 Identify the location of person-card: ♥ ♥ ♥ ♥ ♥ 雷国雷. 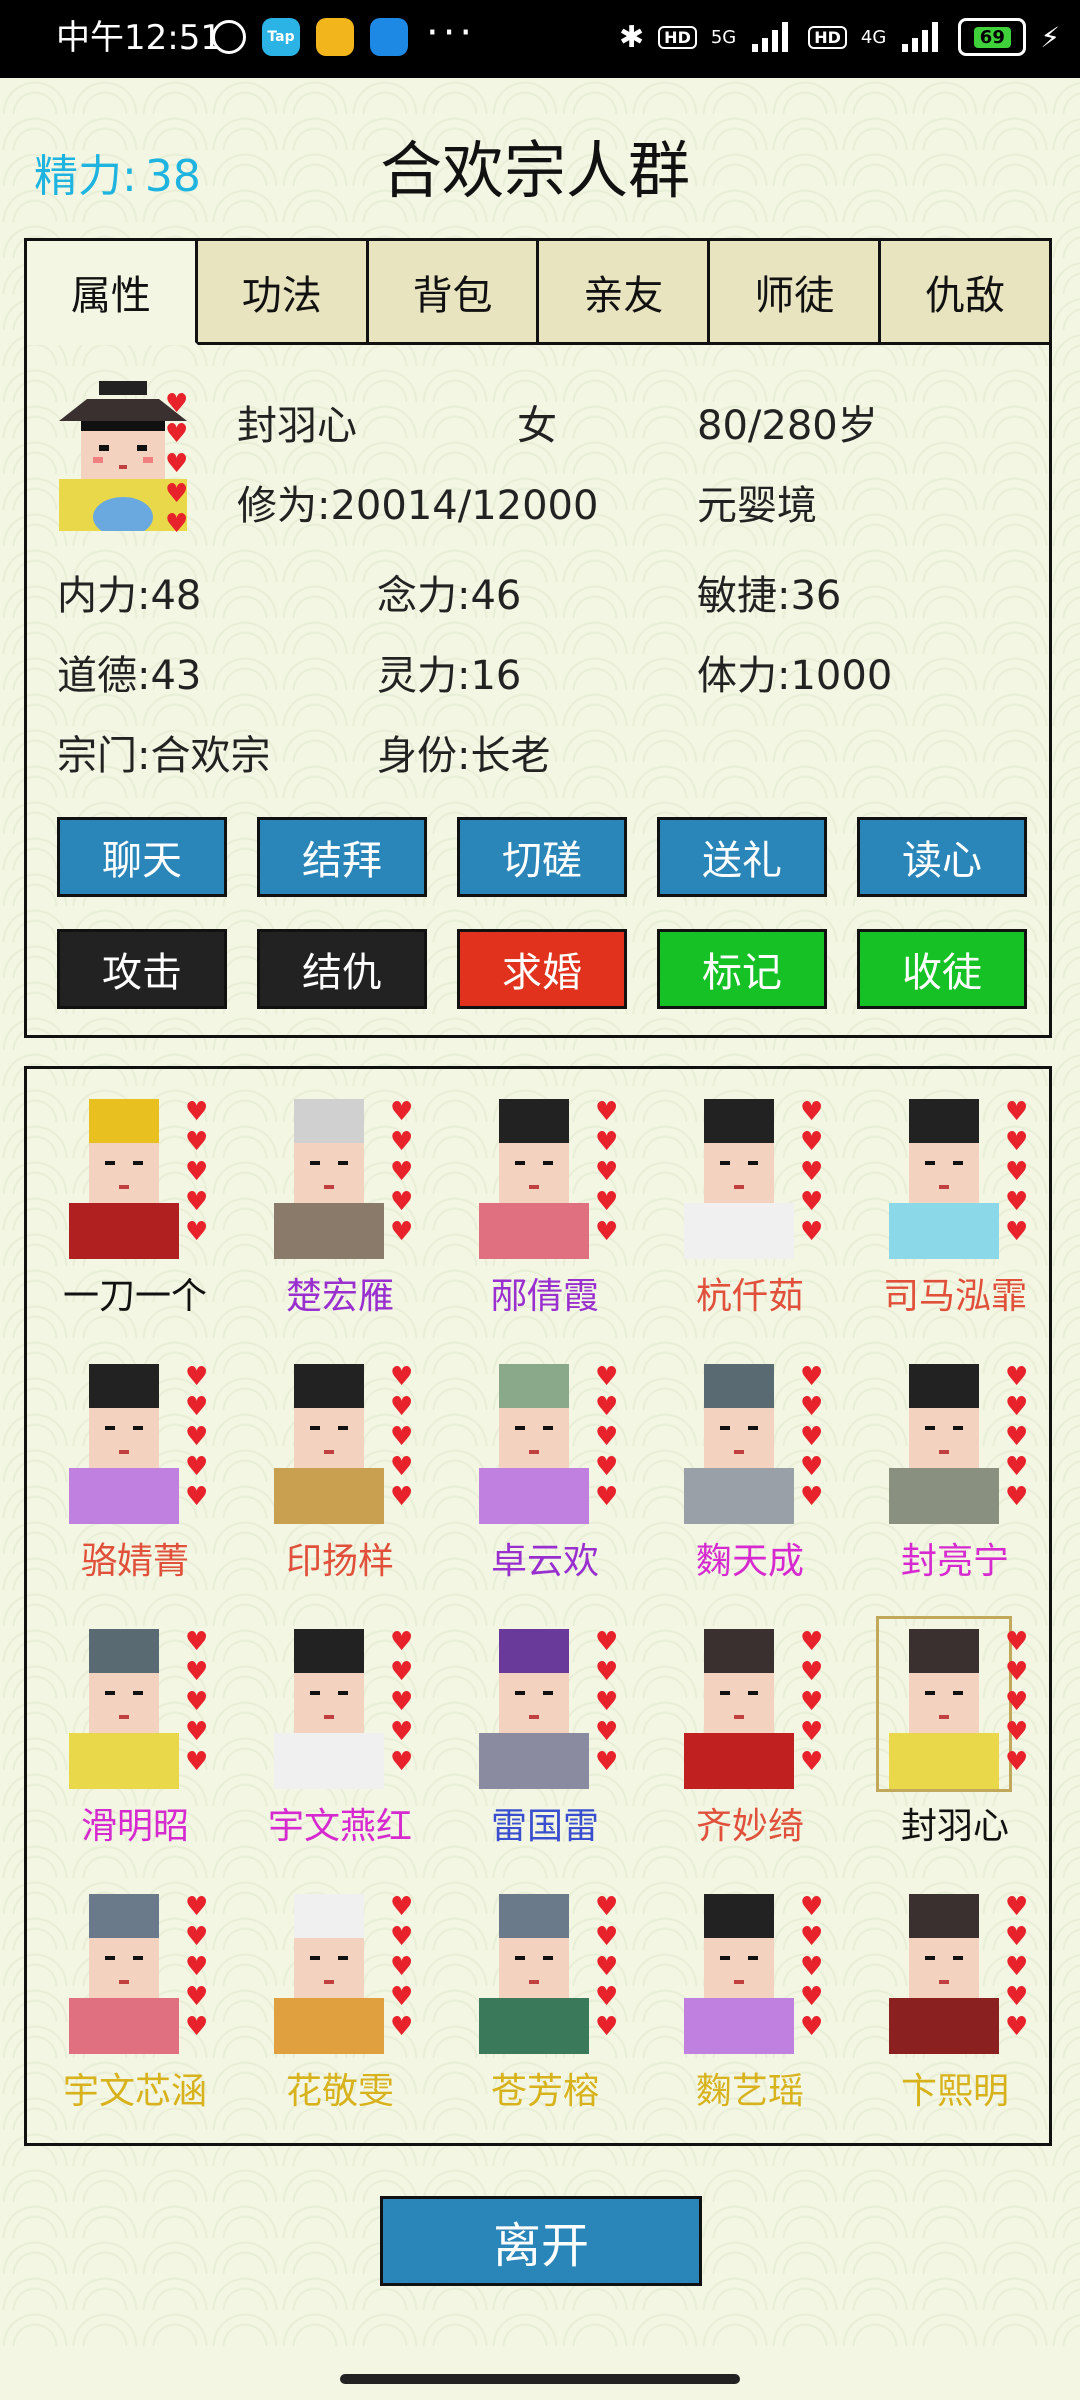
(545, 1736).